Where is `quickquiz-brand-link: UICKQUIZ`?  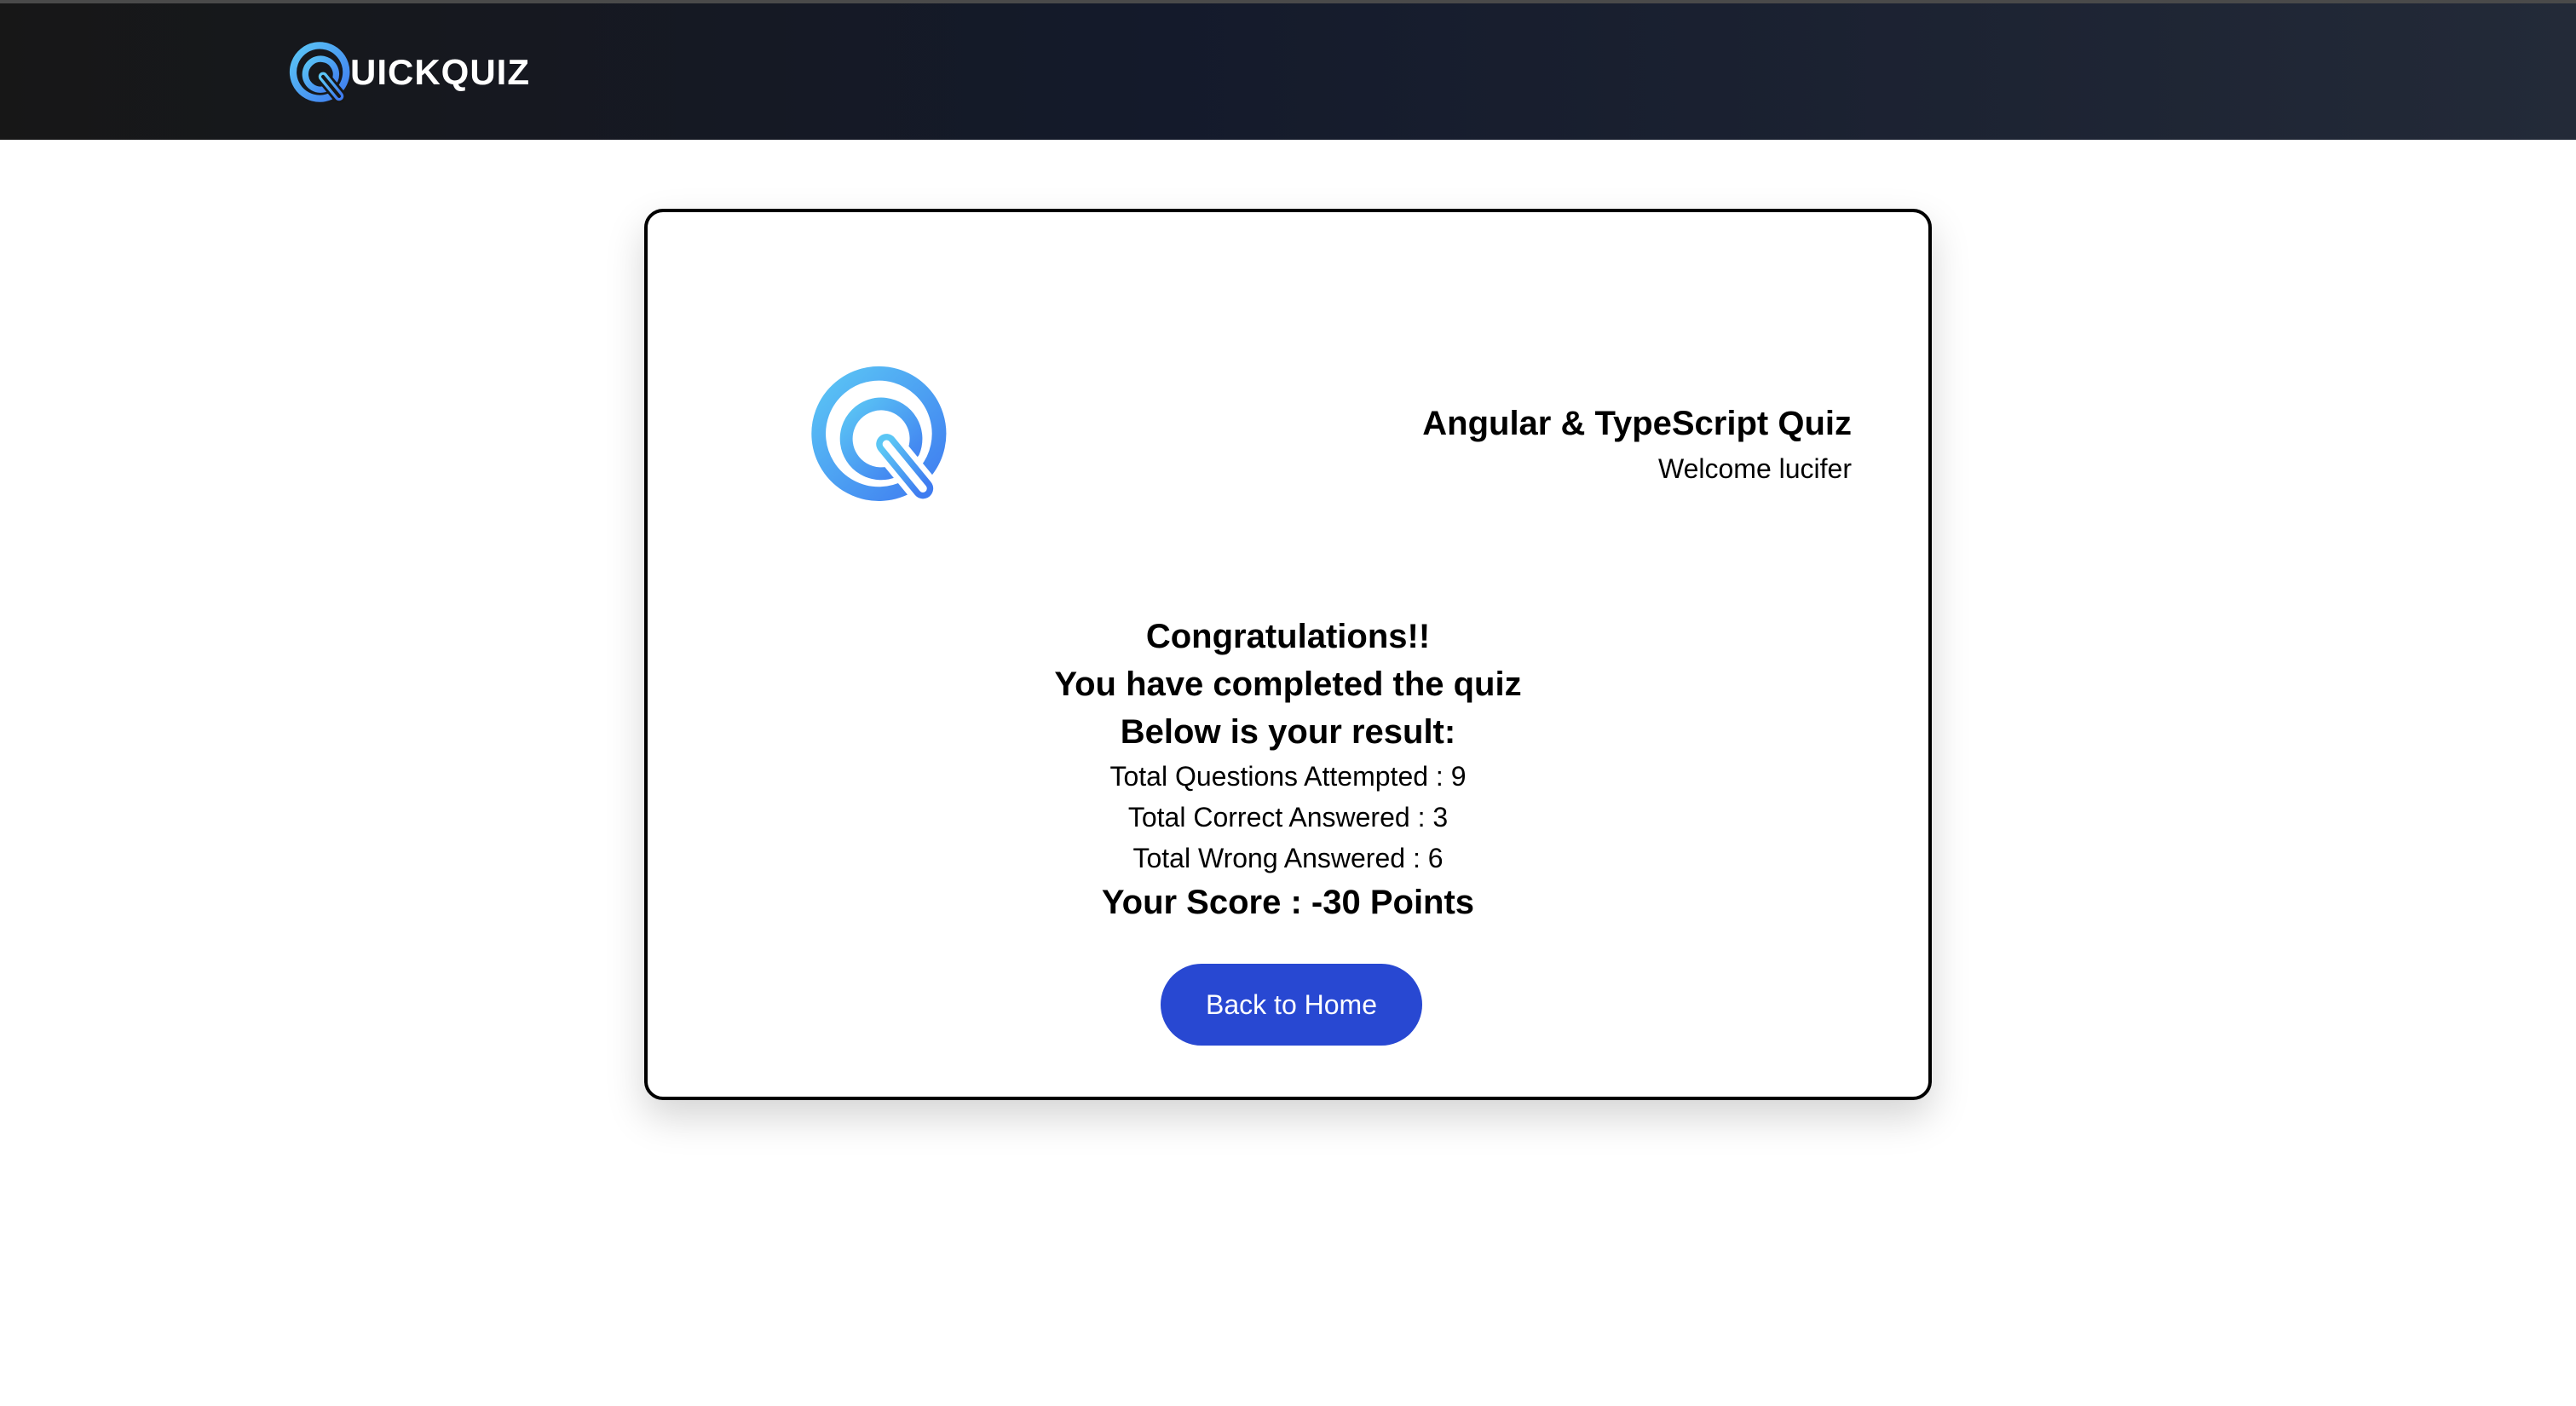
quickquiz-brand-link: UICKQUIZ is located at coordinates (407, 72).